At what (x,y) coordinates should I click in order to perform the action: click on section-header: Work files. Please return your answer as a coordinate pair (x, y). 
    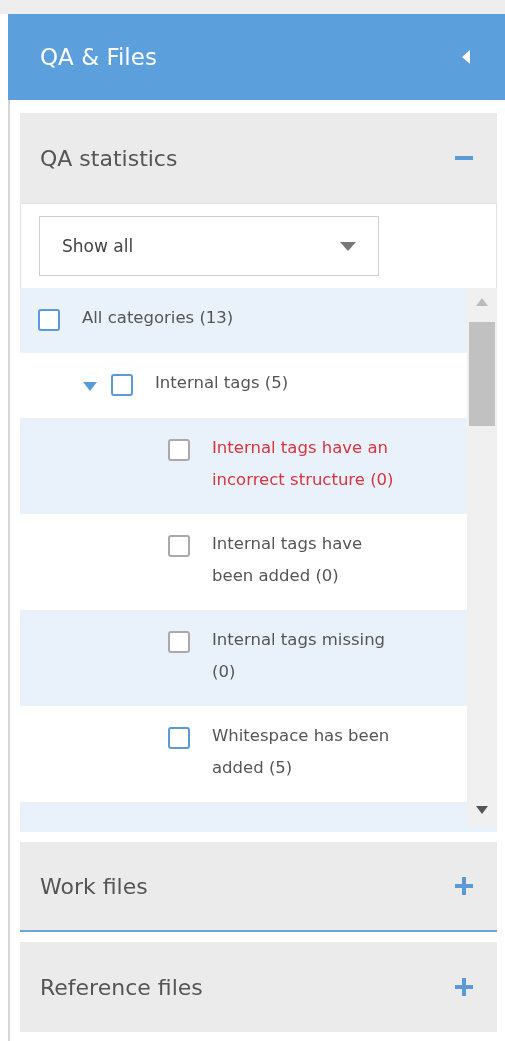
    Looking at the image, I should click on (258, 887).